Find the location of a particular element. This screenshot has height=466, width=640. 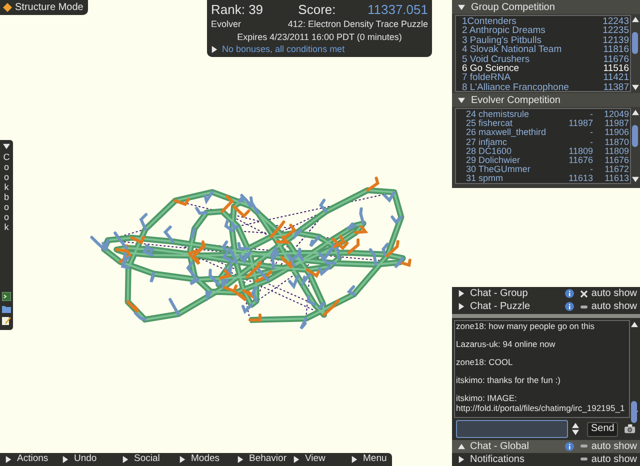

rank-text: Rank: 39 is located at coordinates (237, 9).